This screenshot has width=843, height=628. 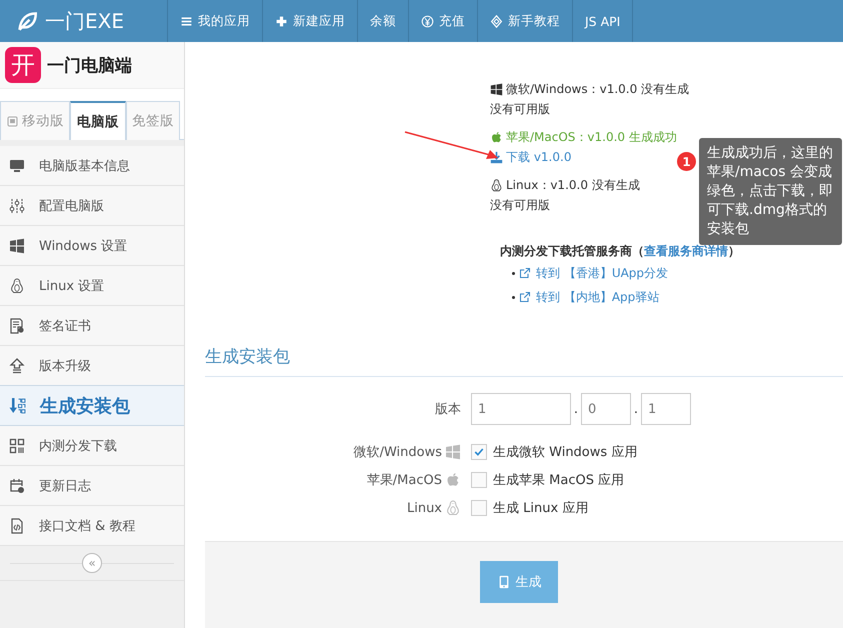 I want to click on app-name: 一门电脑端, so click(x=89, y=65).